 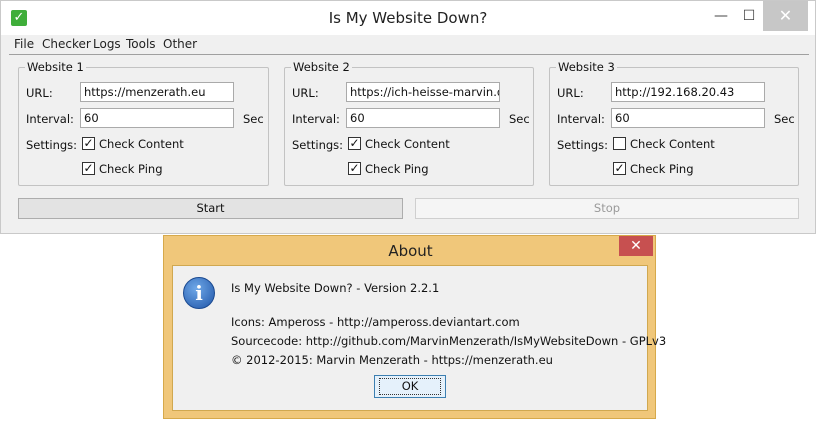 I want to click on maximize-button: ☐, so click(x=749, y=16).